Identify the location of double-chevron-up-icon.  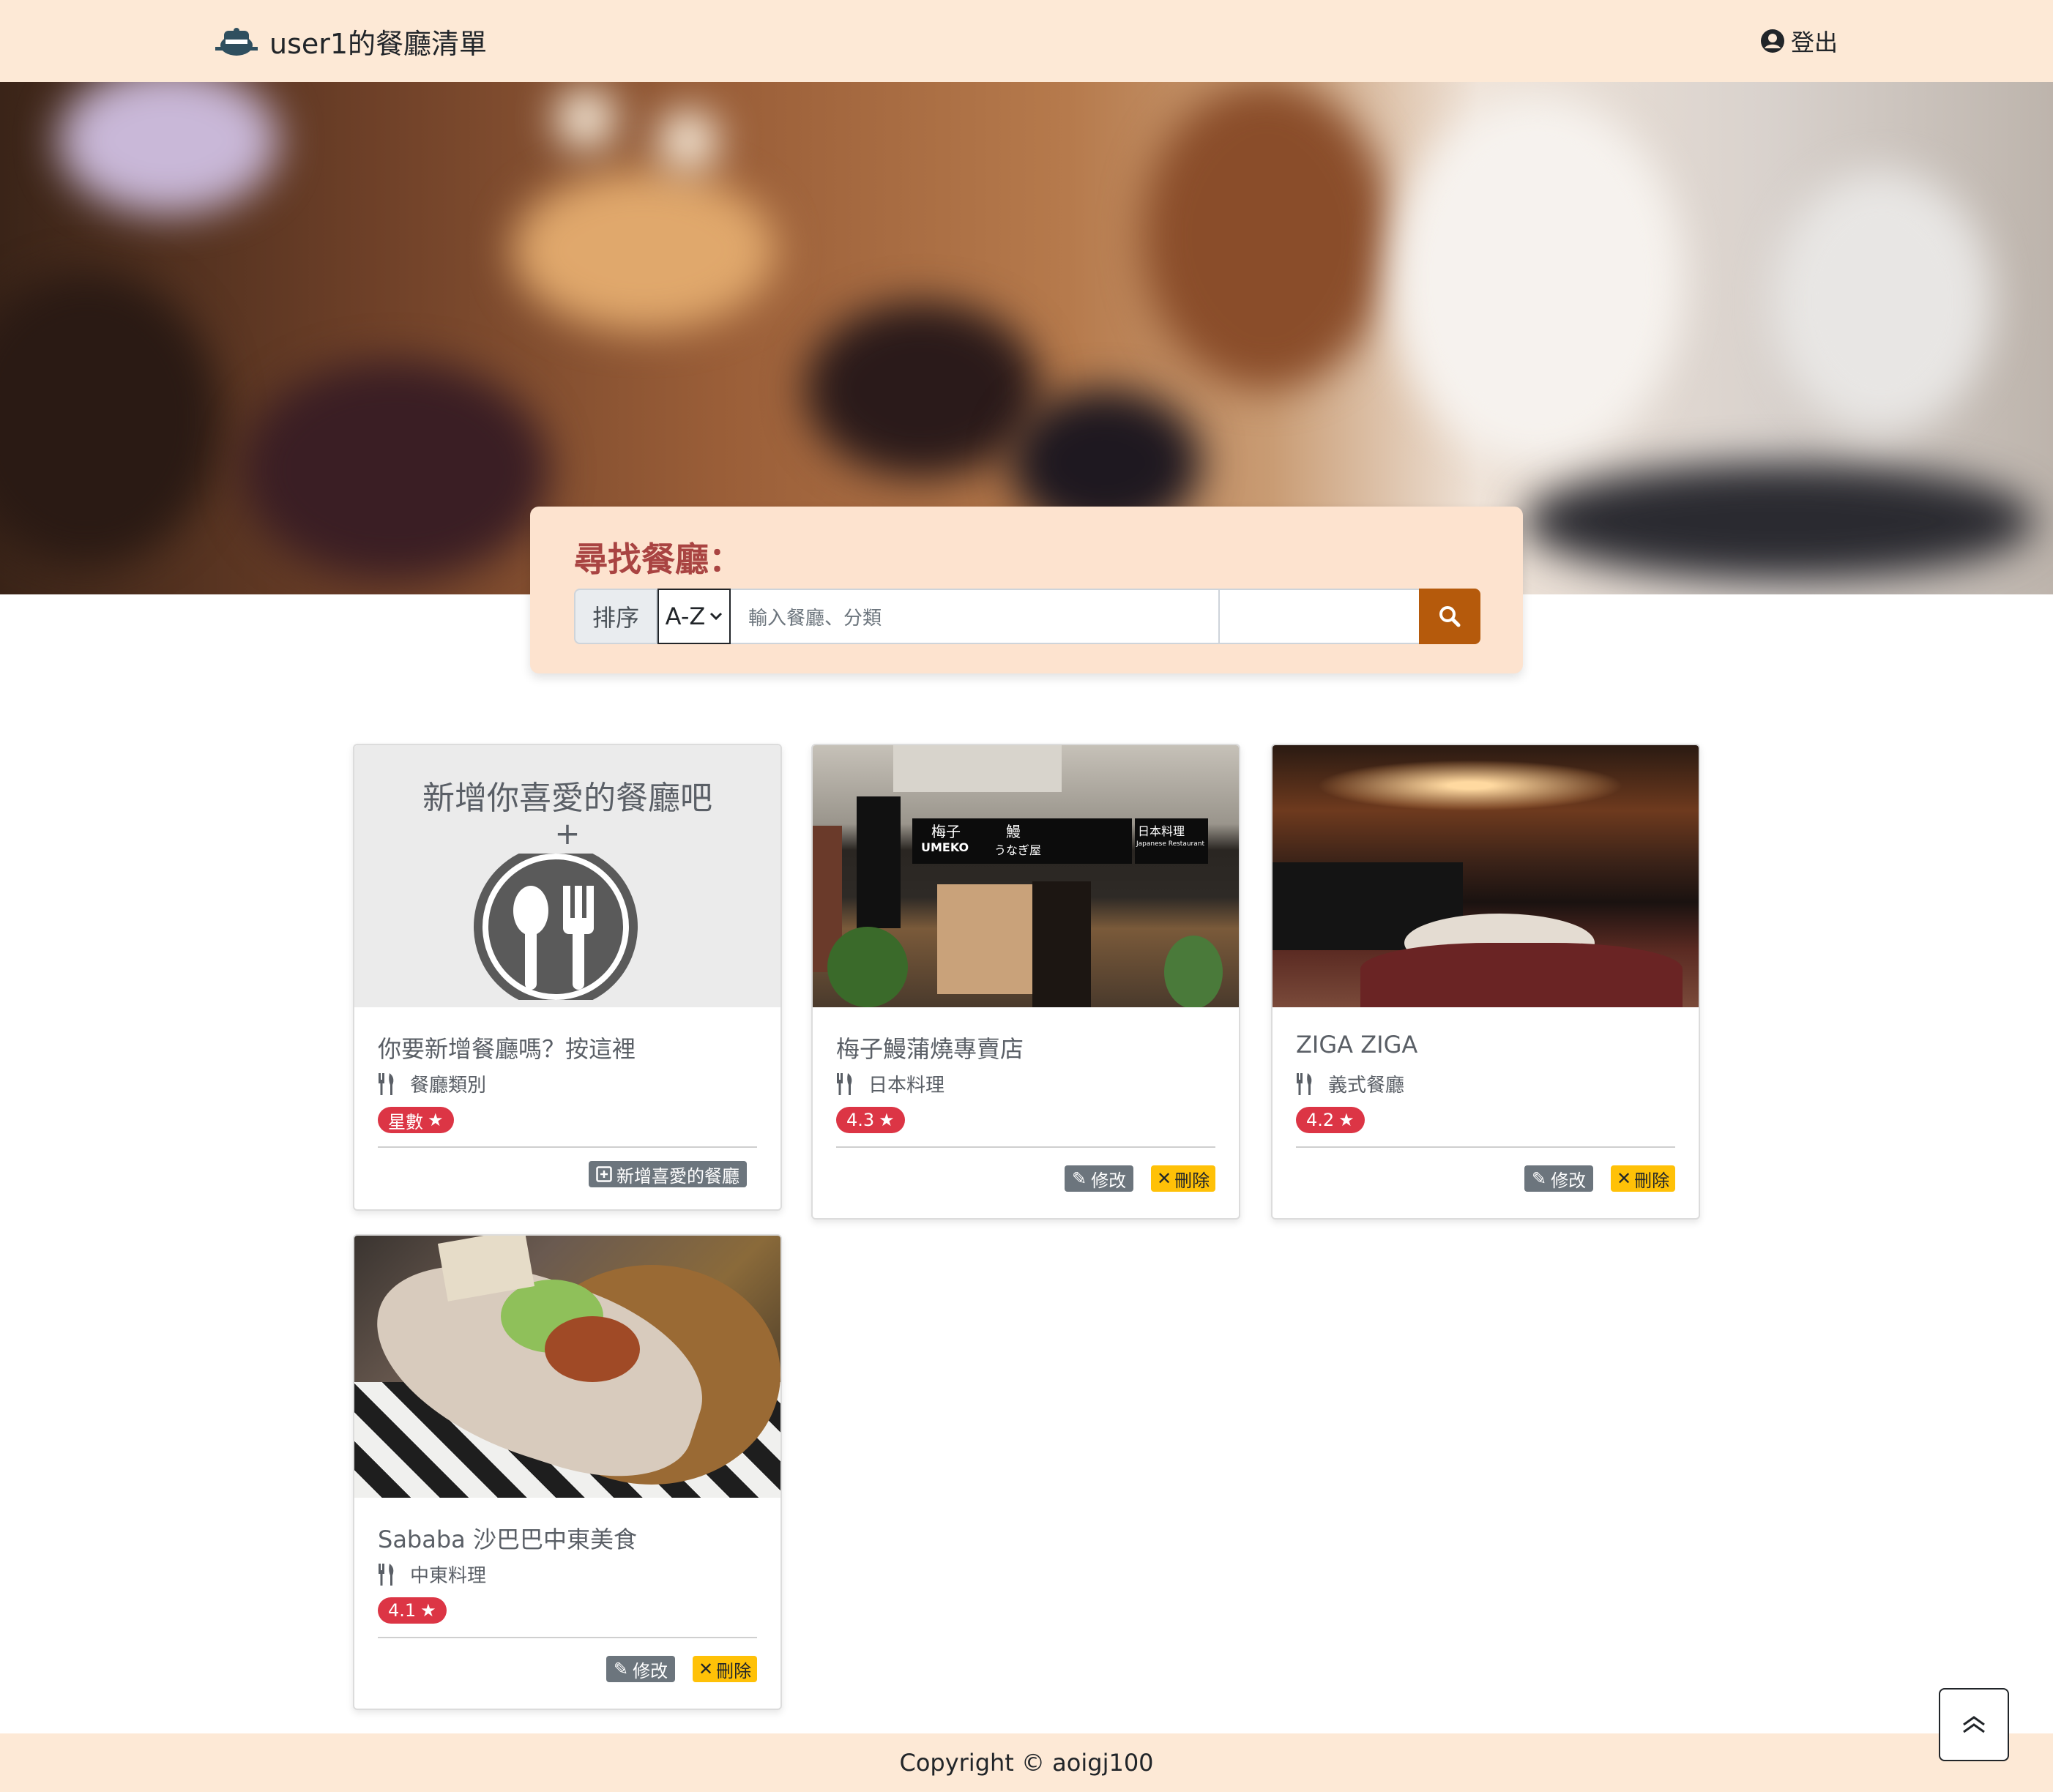
(1974, 1724).